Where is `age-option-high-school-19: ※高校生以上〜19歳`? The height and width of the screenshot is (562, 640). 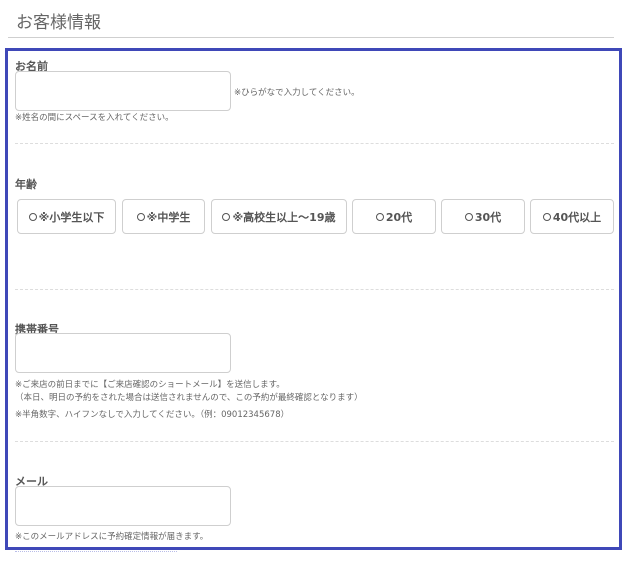 age-option-high-school-19: ※高校生以上〜19歳 is located at coordinates (279, 216).